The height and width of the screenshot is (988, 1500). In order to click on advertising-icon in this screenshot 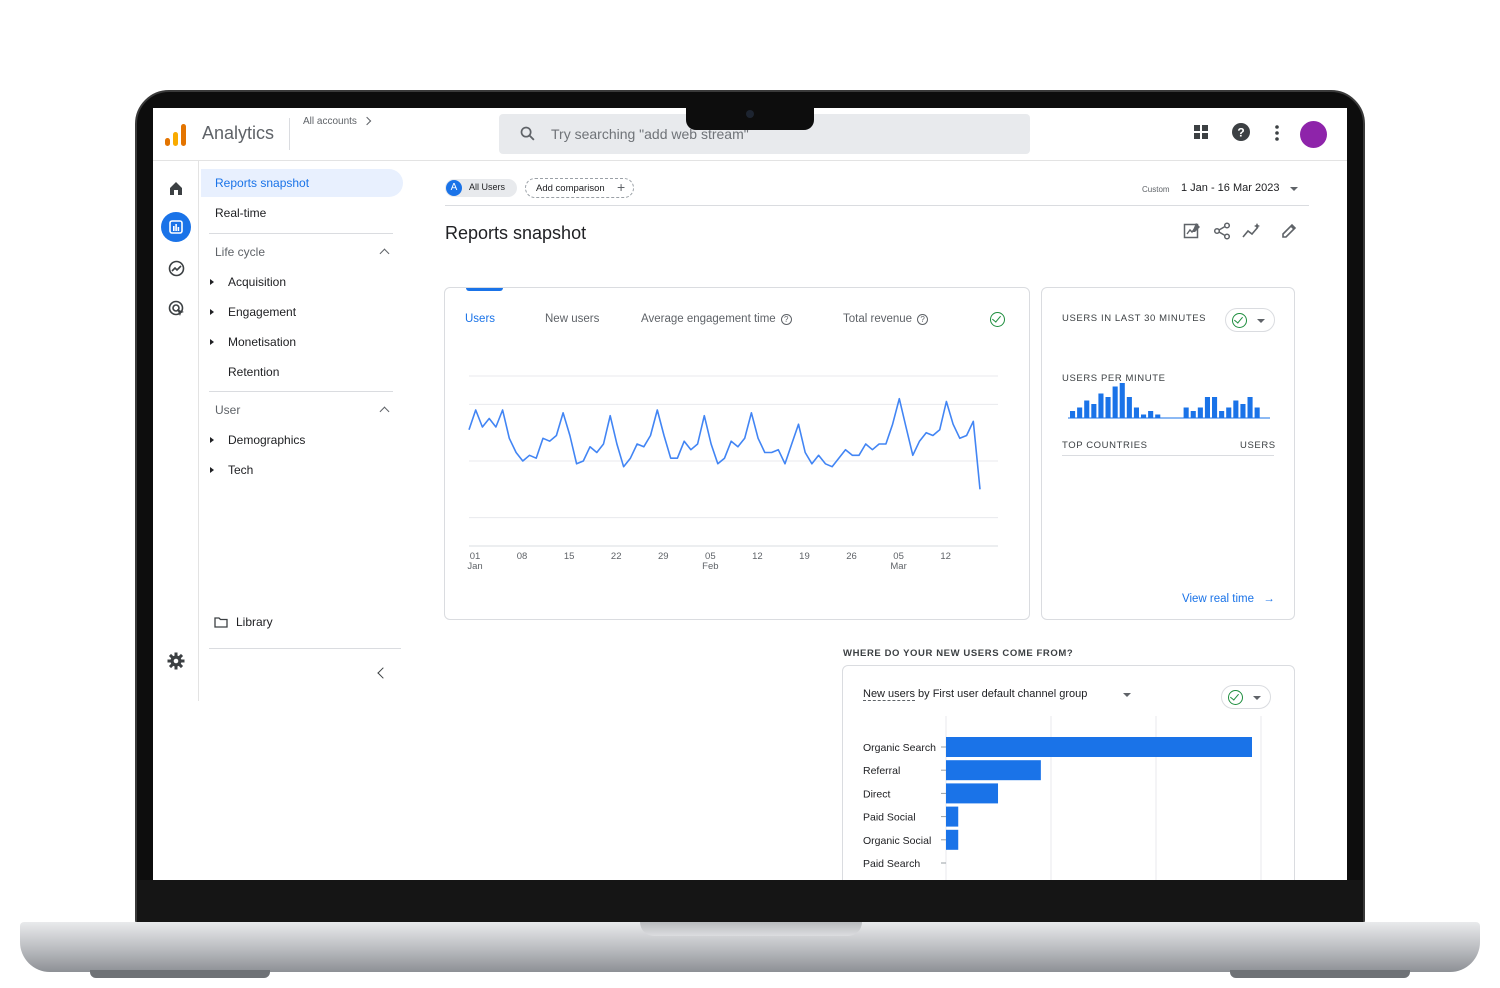, I will do `click(176, 308)`.